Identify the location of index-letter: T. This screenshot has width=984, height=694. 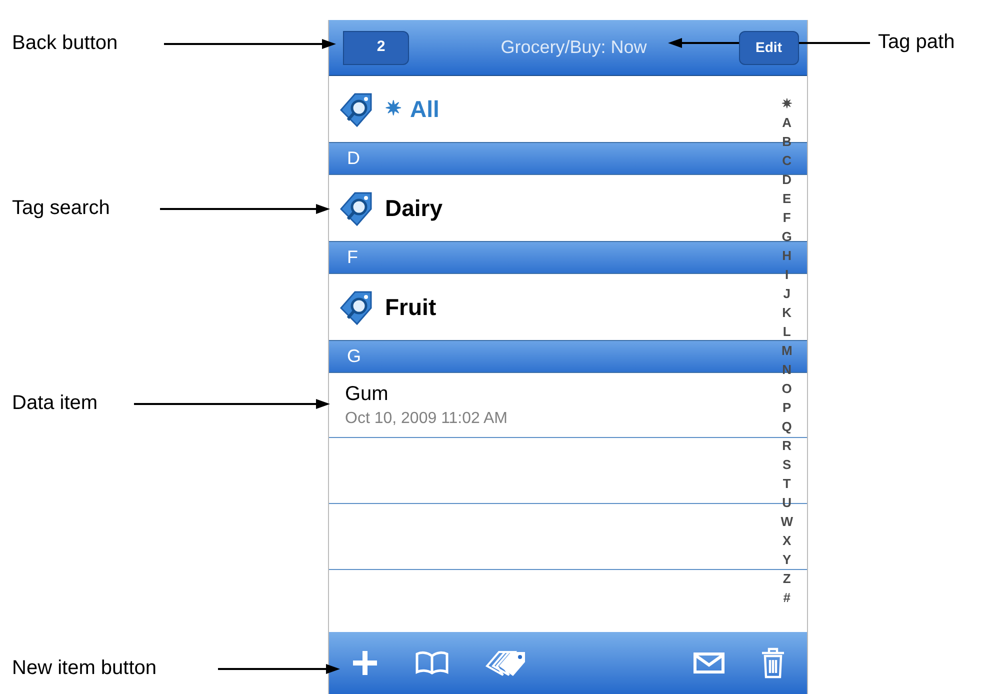
(786, 483).